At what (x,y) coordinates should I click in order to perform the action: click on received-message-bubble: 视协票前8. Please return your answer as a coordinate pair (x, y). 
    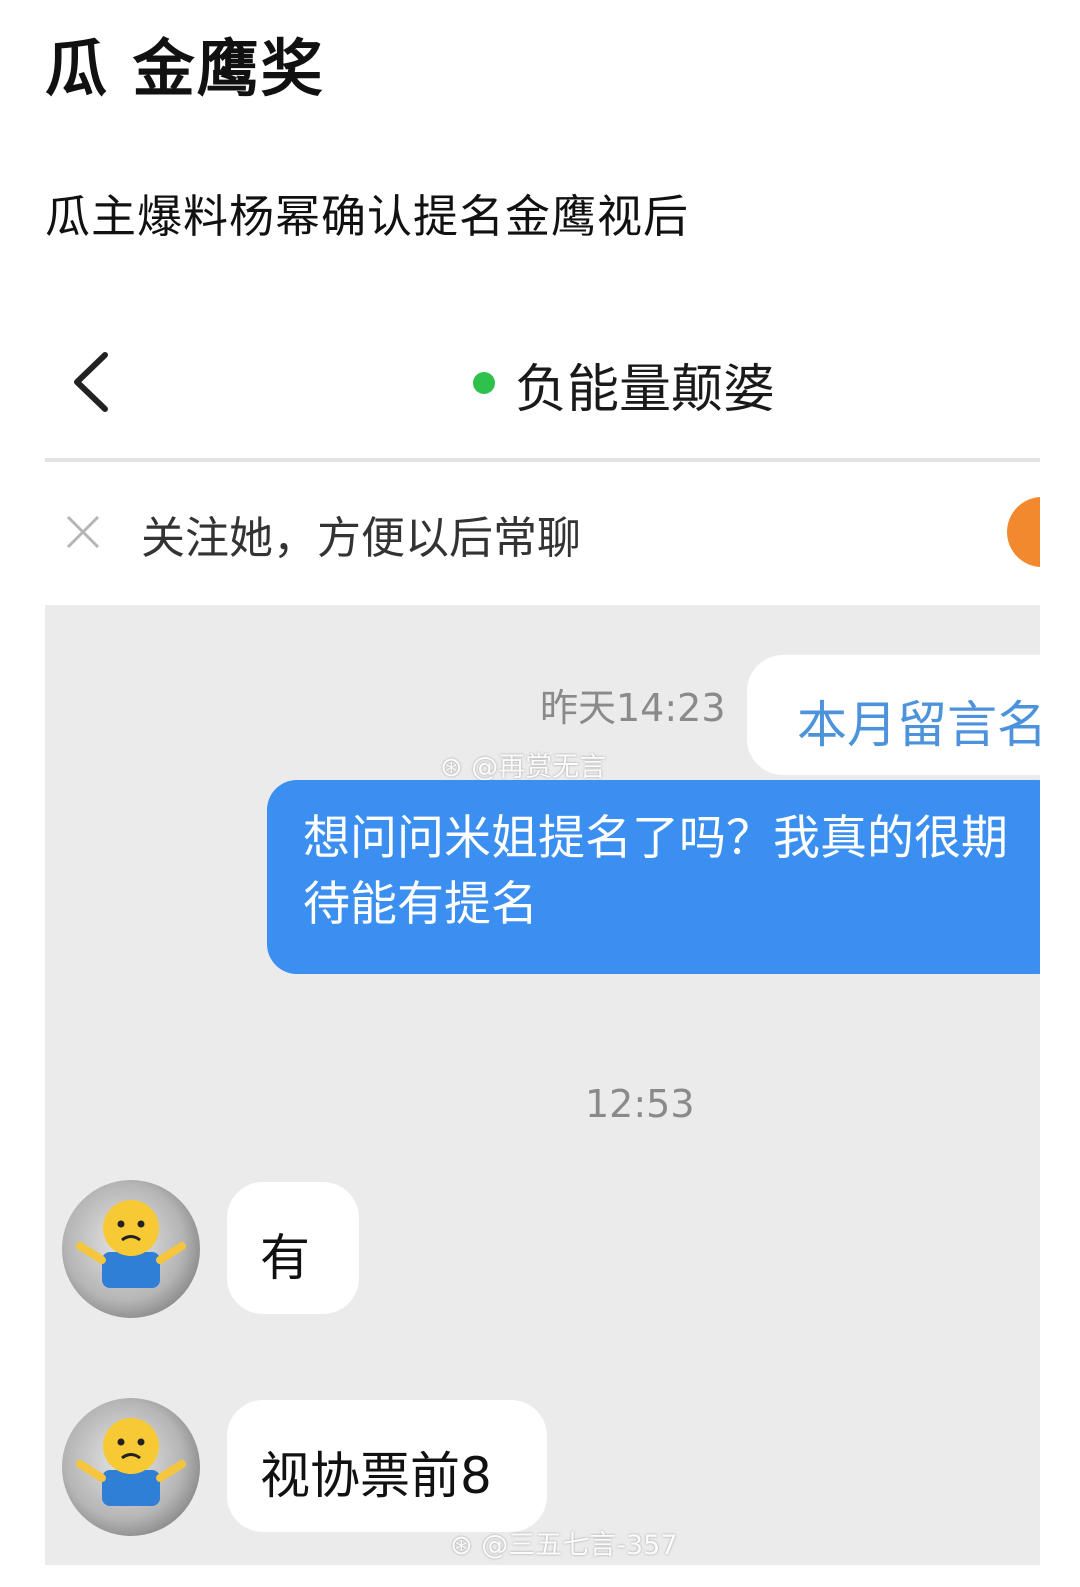
    Looking at the image, I should click on (387, 1466).